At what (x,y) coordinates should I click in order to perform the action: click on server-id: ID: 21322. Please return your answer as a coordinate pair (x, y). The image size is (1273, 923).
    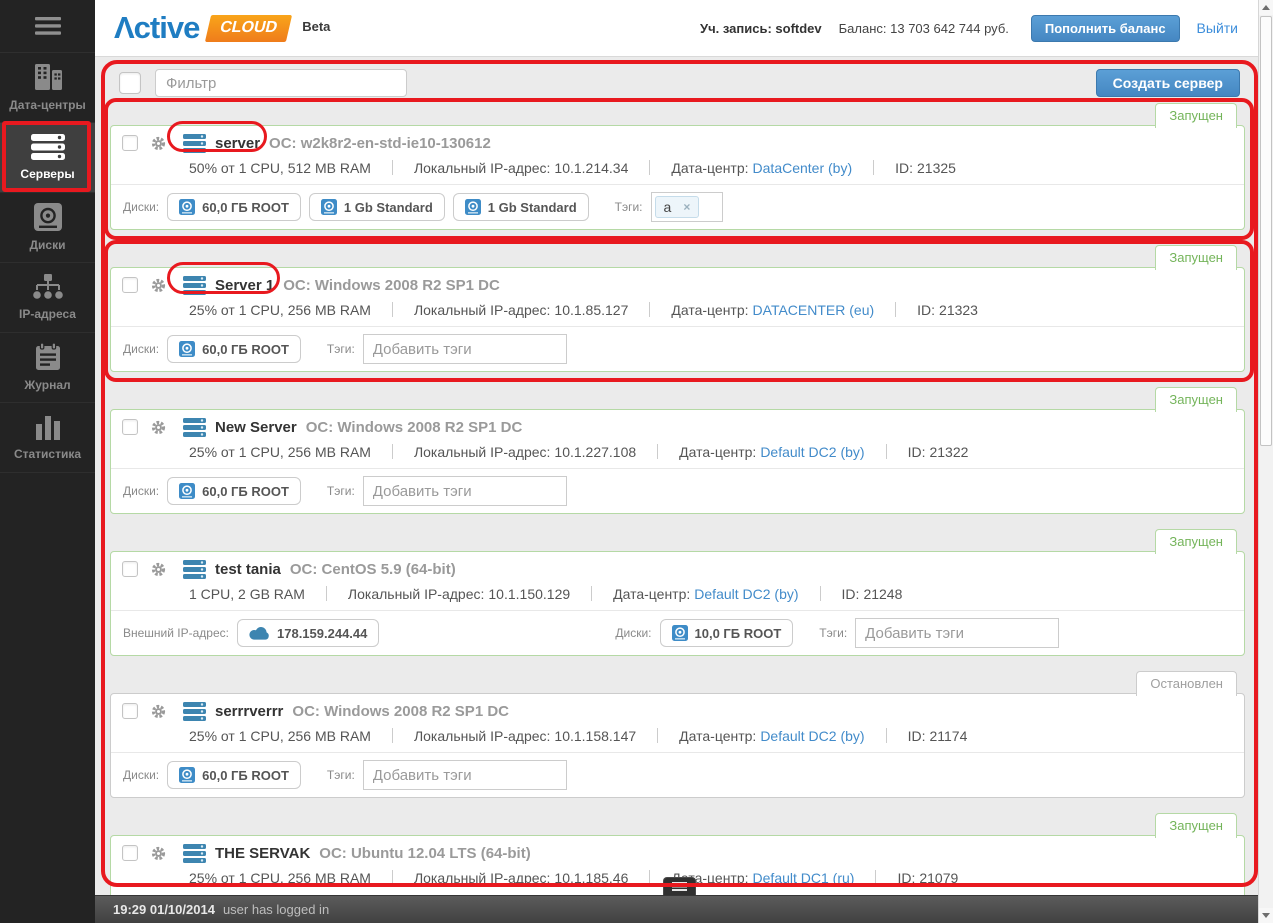
    Looking at the image, I should click on (938, 451).